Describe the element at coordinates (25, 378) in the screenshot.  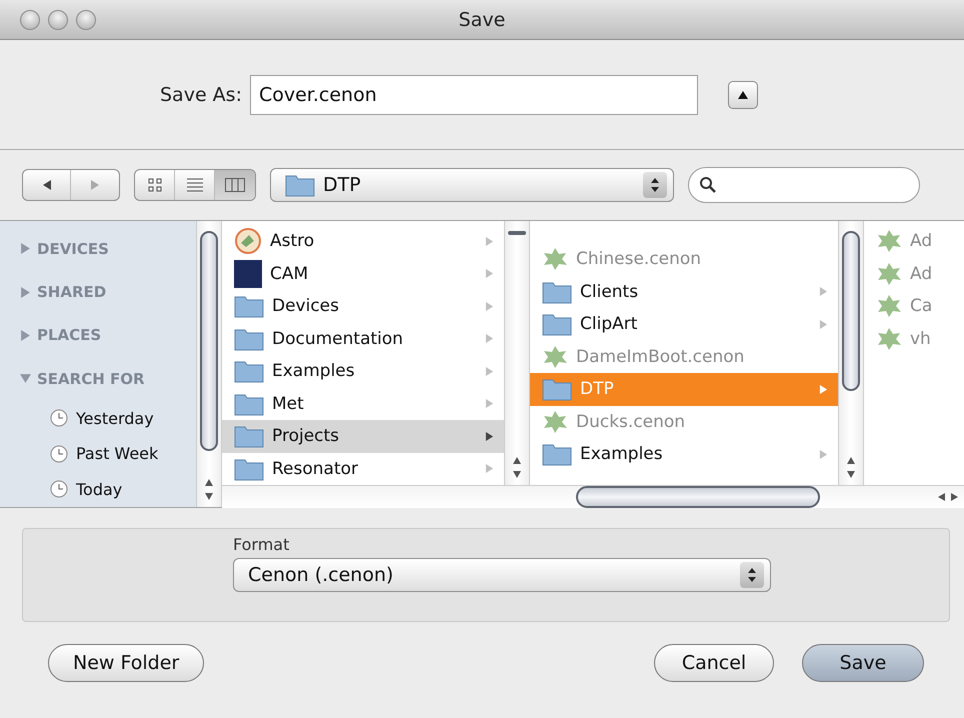
I see `disclosure-triangle-down-icon` at that location.